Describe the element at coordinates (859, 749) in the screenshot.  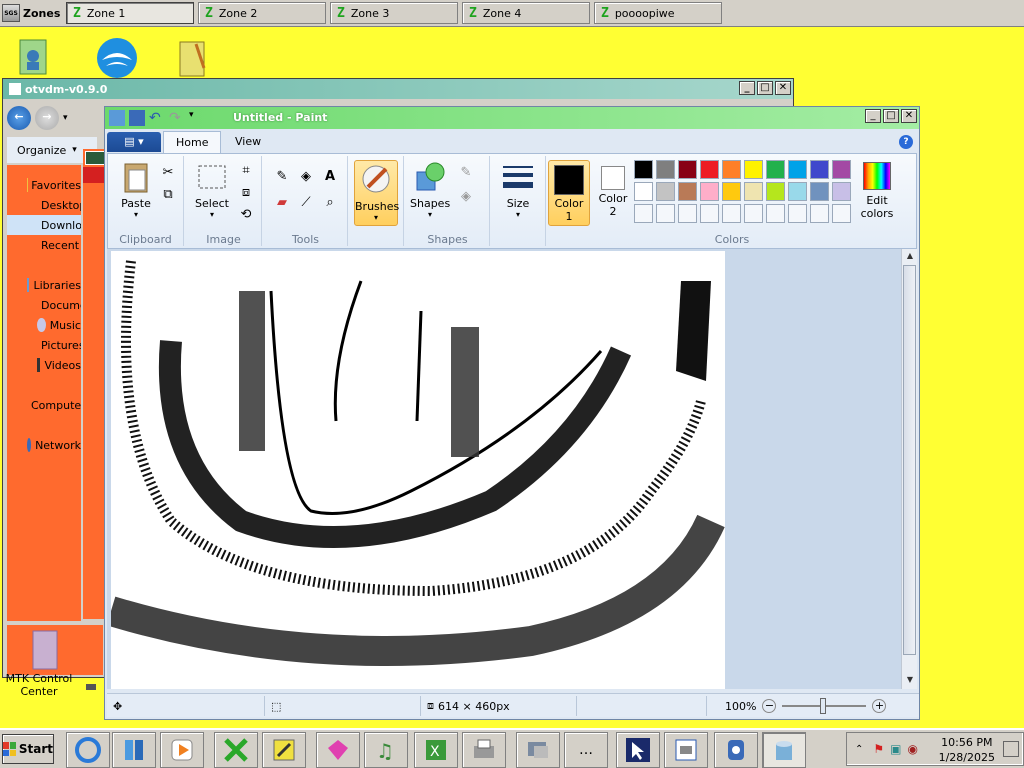
I see `chevron-up-icon: ⌃` at that location.